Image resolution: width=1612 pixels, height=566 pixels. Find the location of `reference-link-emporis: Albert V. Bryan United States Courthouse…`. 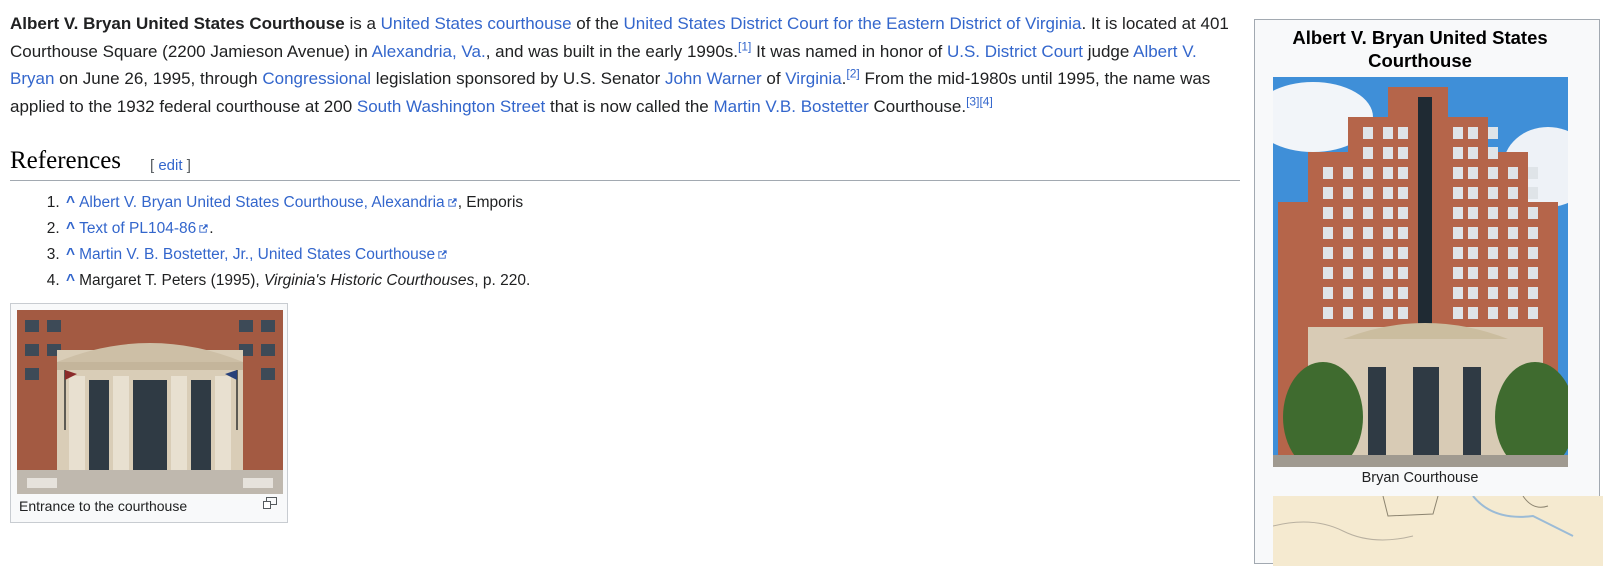

reference-link-emporis: Albert V. Bryan United States Courthouse… is located at coordinates (262, 202).